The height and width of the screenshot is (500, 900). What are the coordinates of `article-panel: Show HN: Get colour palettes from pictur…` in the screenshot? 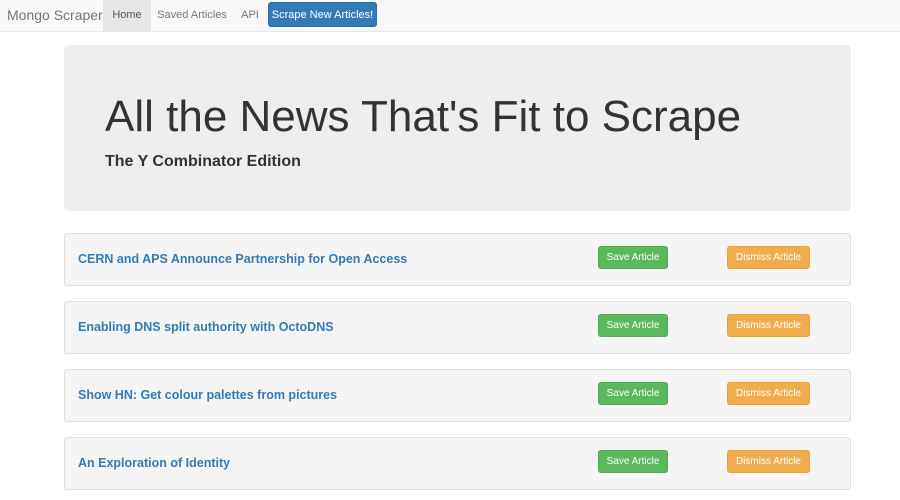 It's located at (457, 395).